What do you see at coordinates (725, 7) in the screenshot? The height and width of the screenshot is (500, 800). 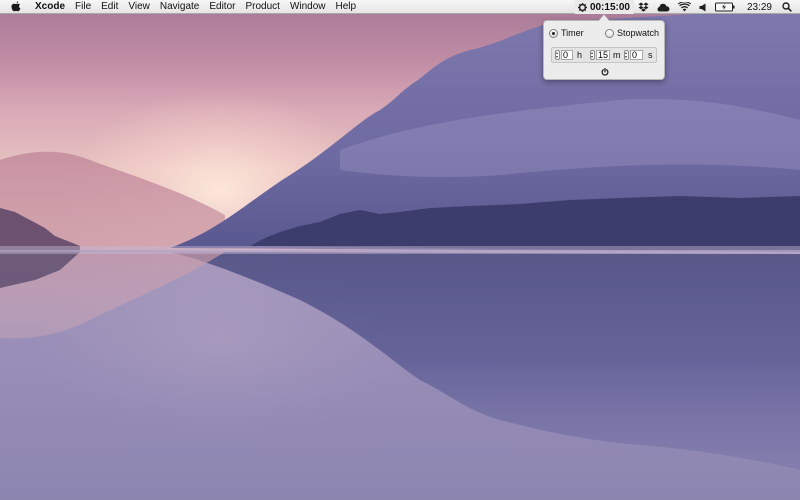 I see `battery-icon` at bounding box center [725, 7].